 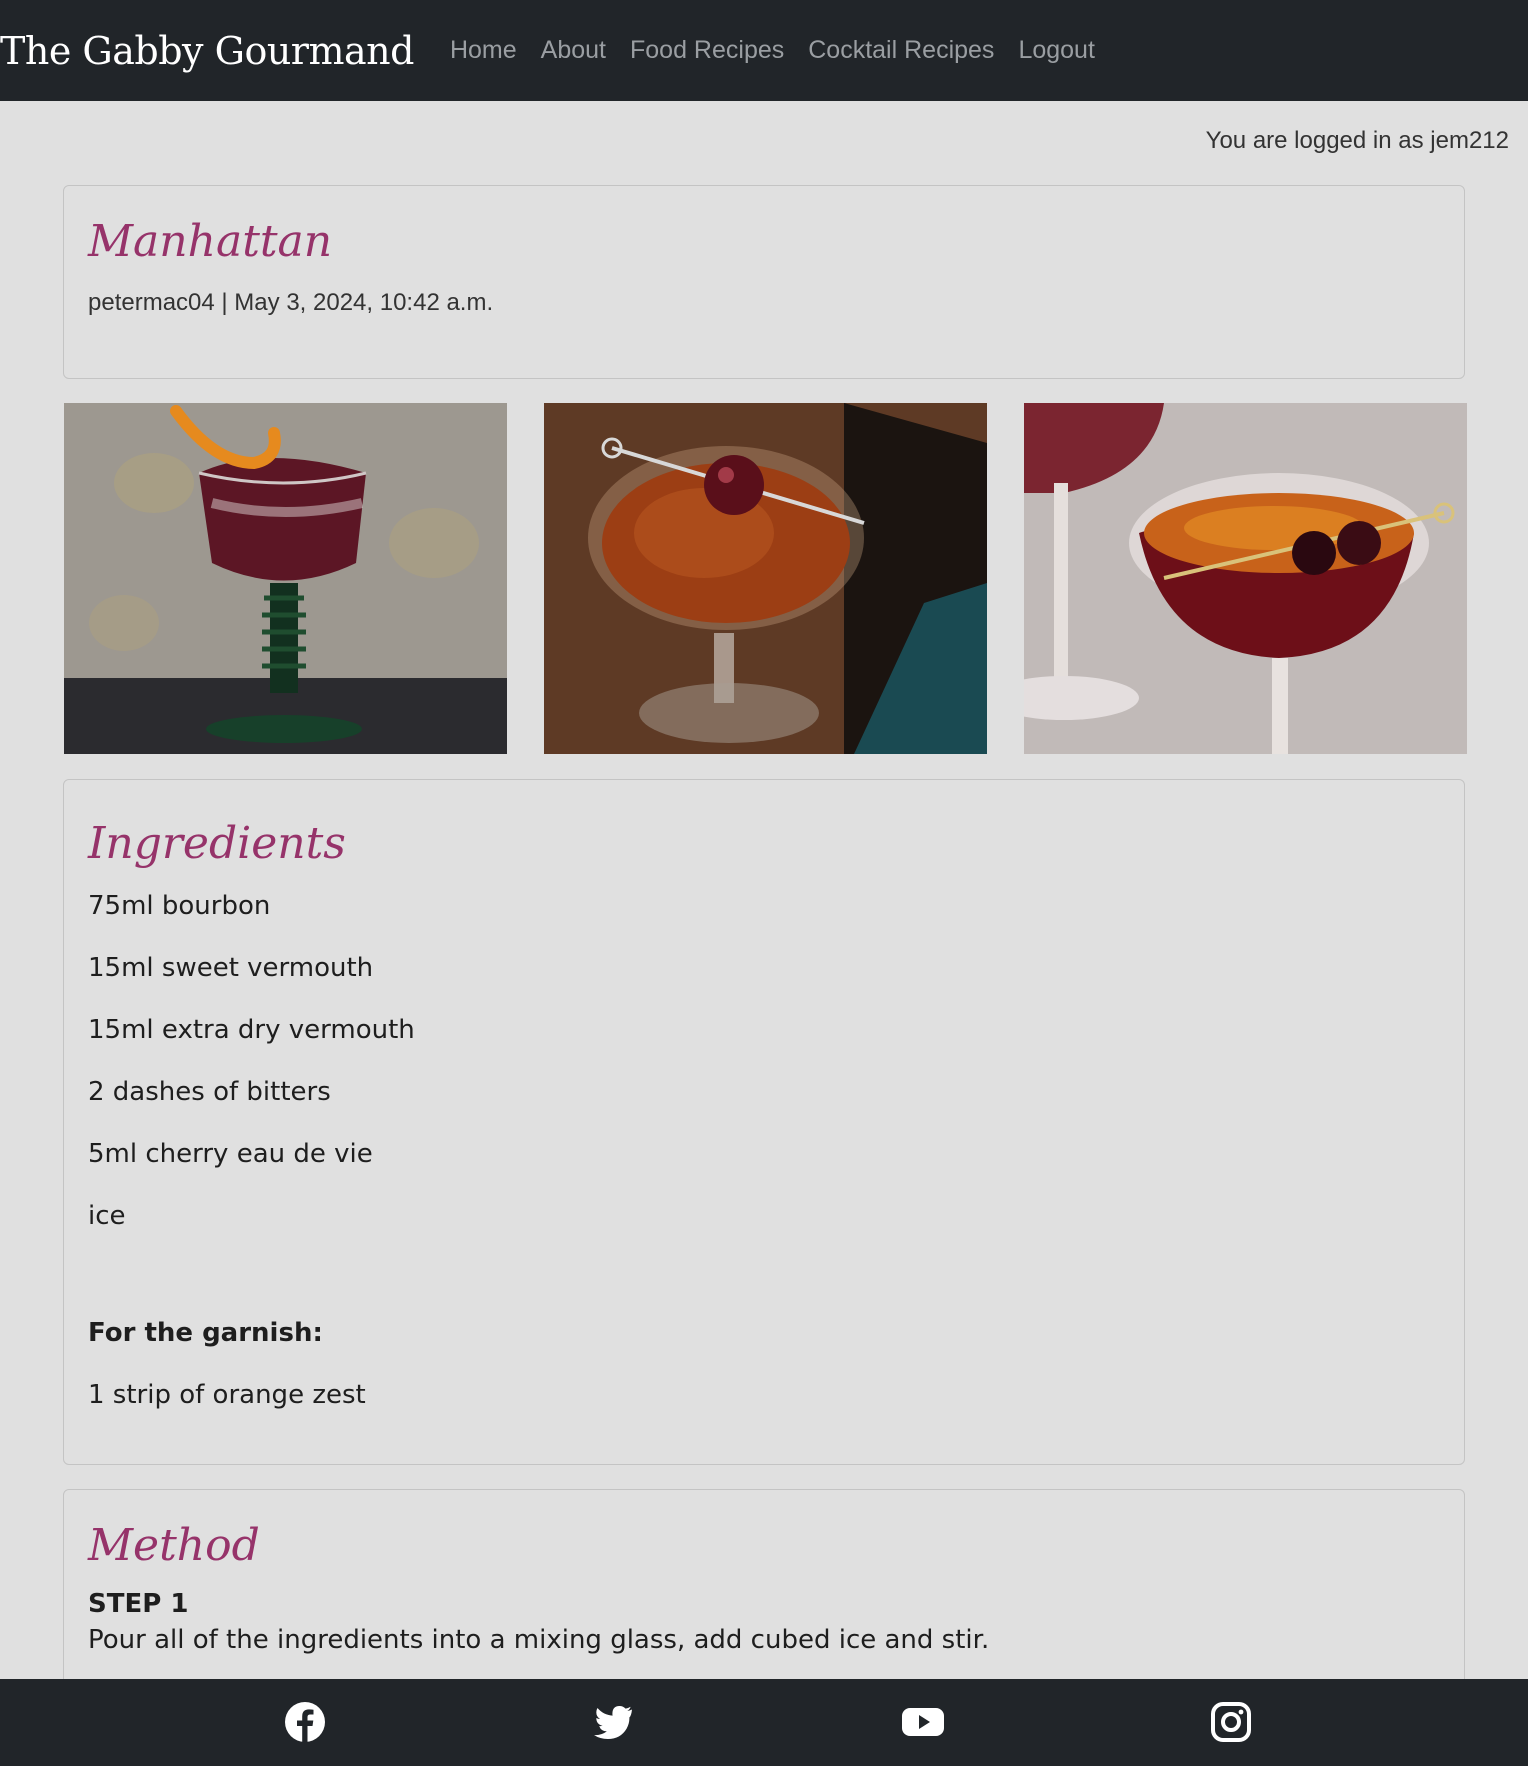 I want to click on ingredient-item: ice, so click(x=107, y=1216).